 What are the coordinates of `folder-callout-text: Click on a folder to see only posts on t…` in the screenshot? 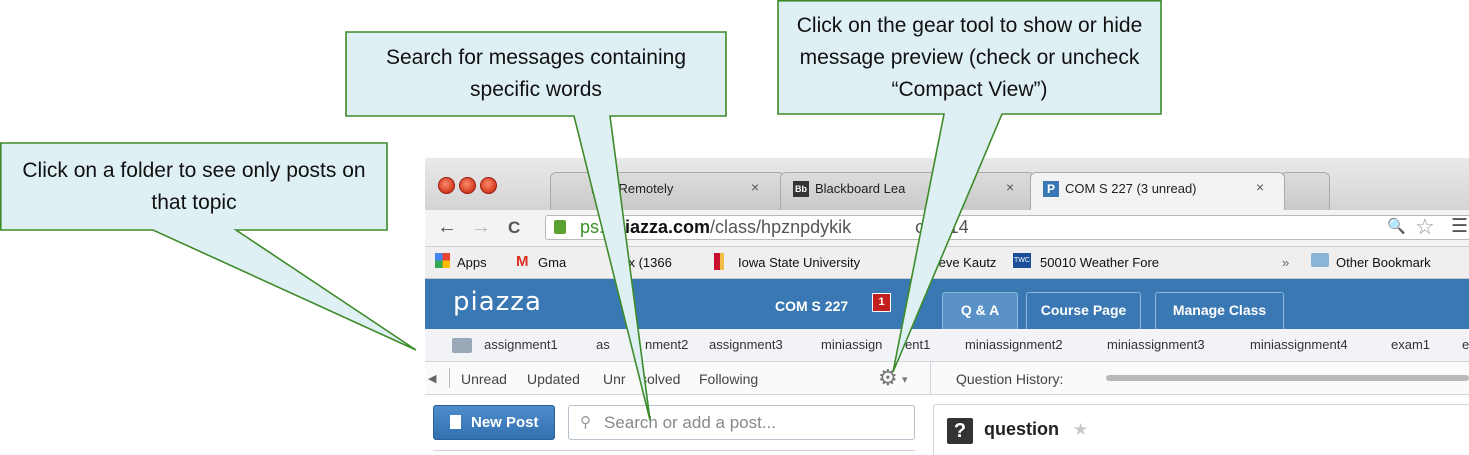 It's located at (194, 186).